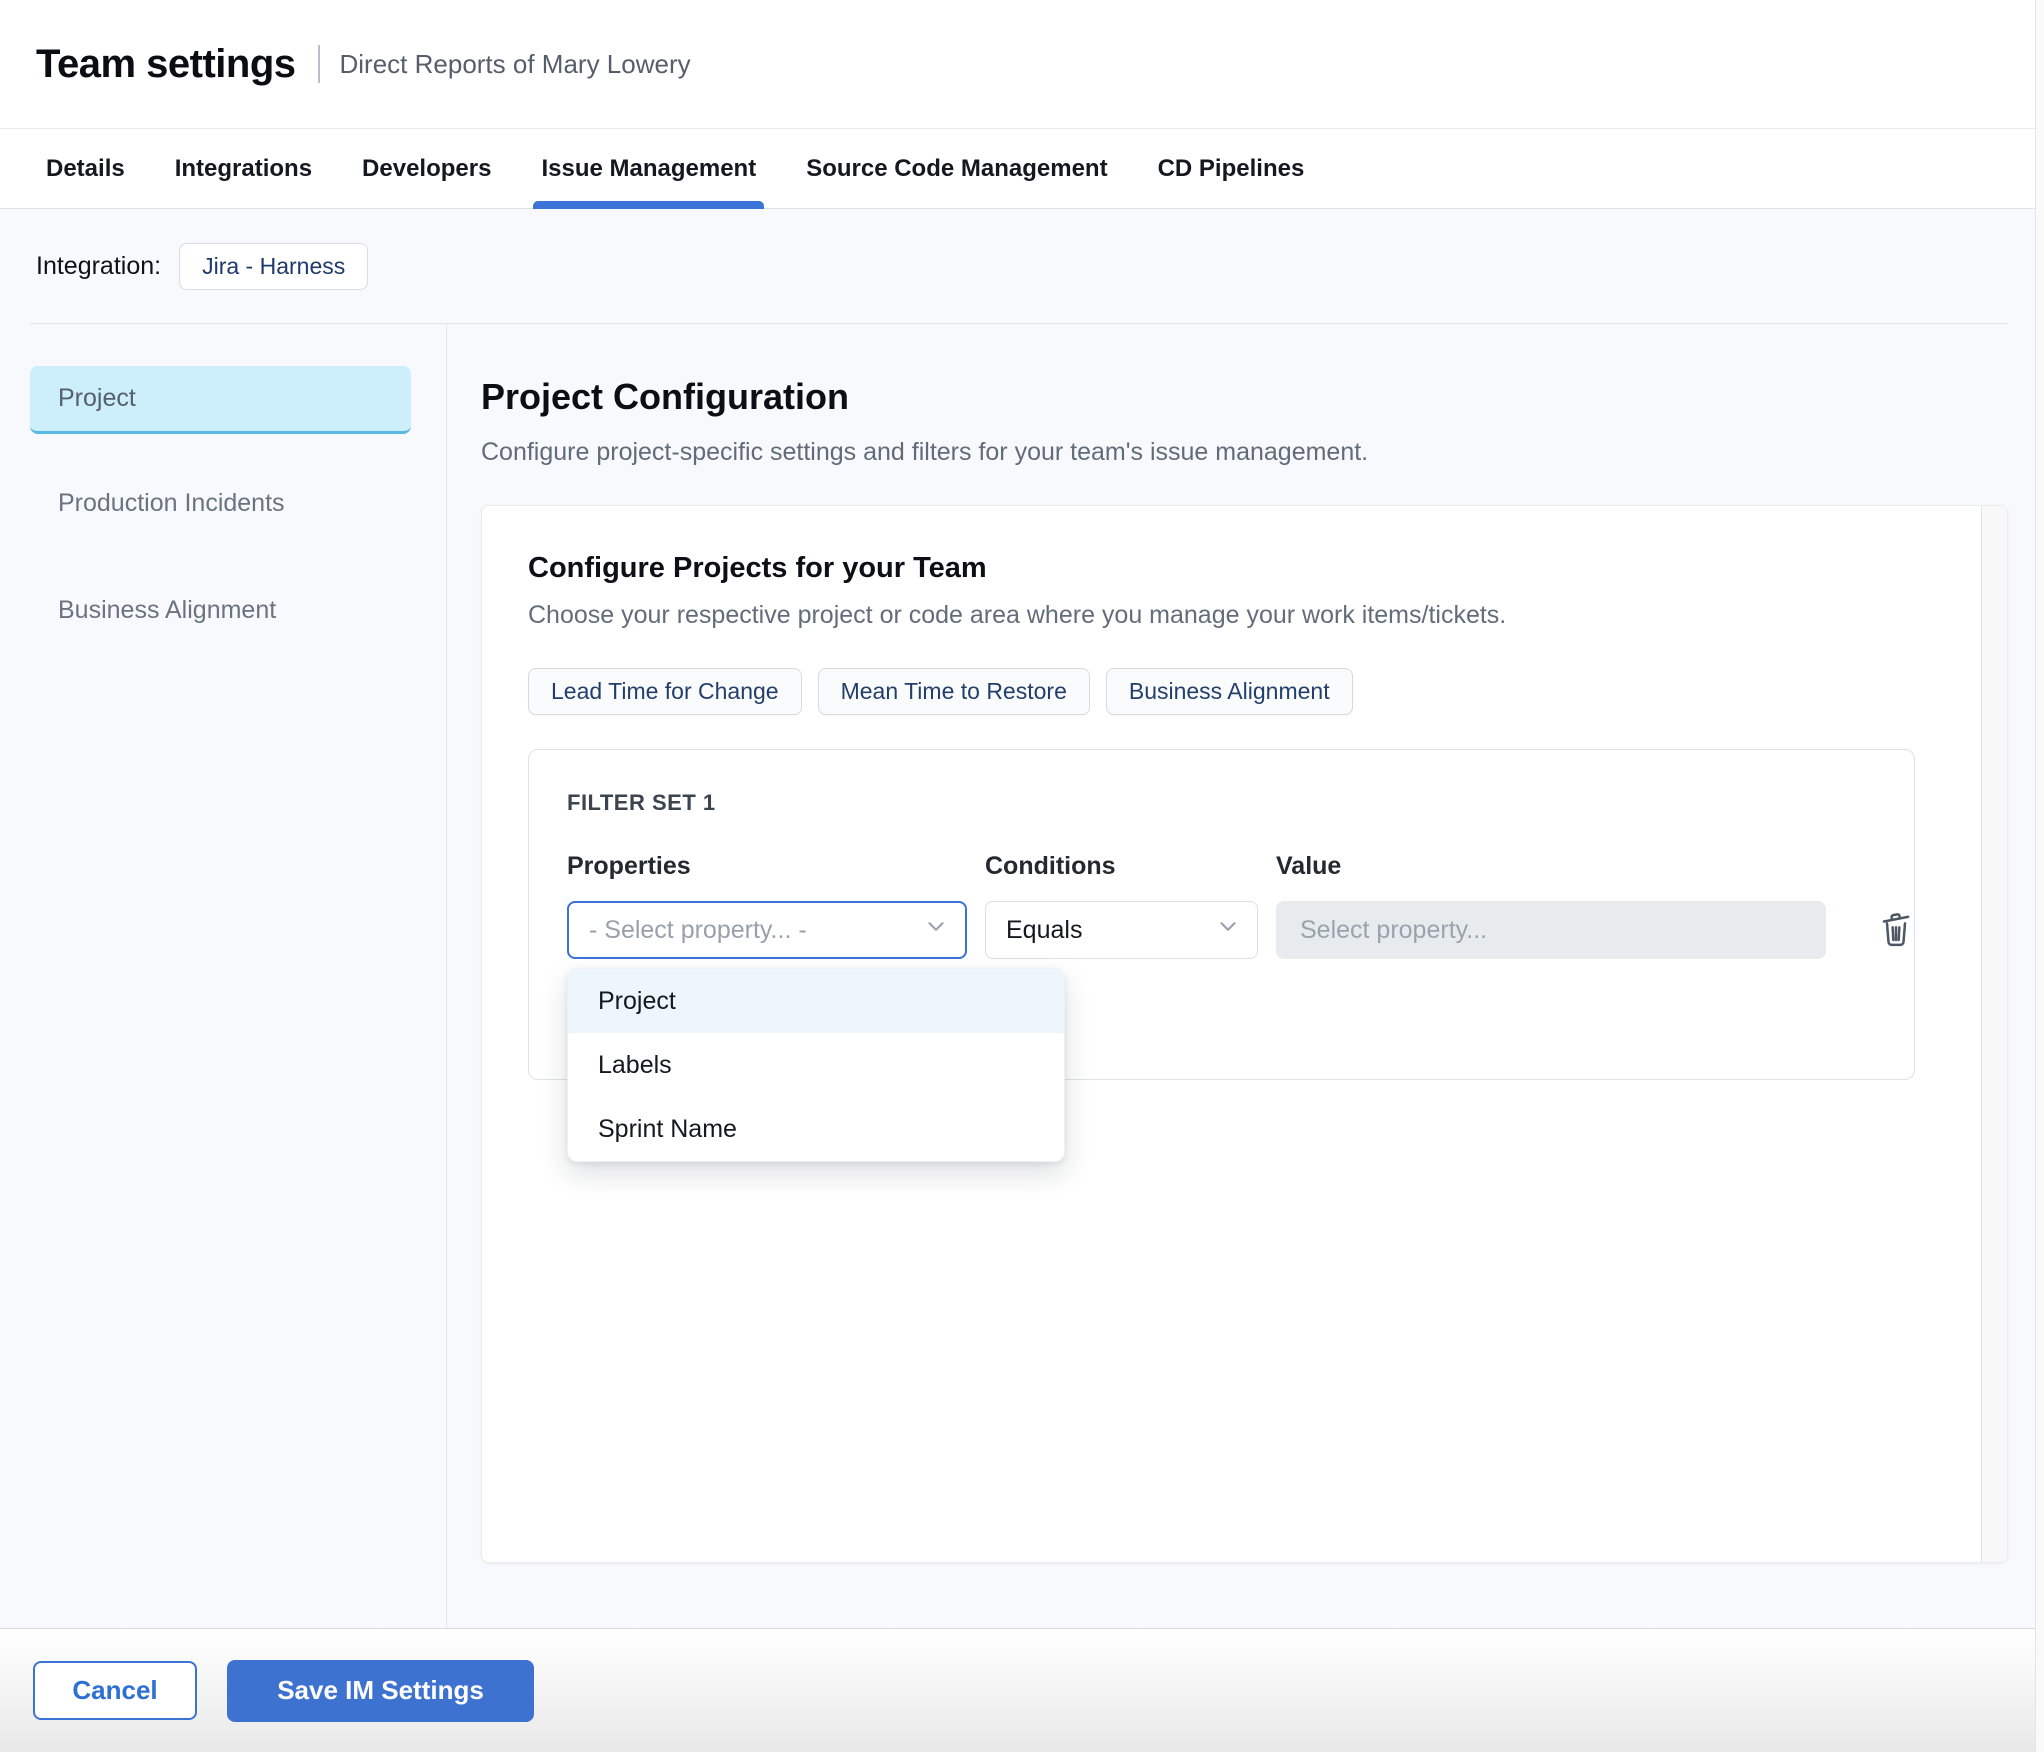  Describe the element at coordinates (166, 63) in the screenshot. I see `page-title: Team settings` at that location.